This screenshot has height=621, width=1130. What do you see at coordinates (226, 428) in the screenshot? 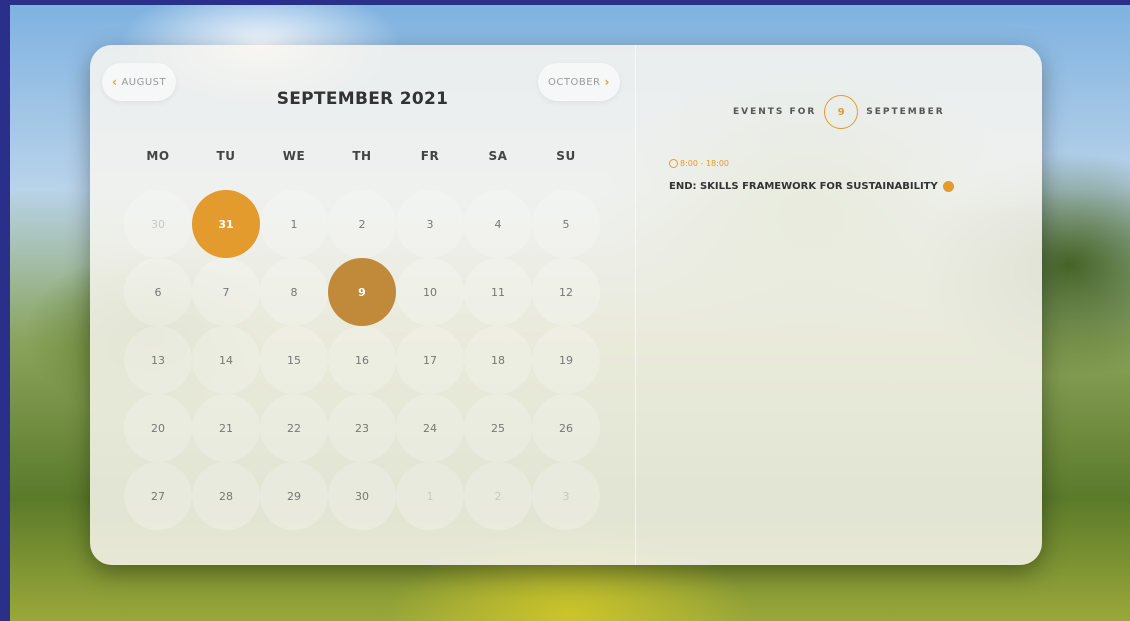
I see `day-cell: 21` at bounding box center [226, 428].